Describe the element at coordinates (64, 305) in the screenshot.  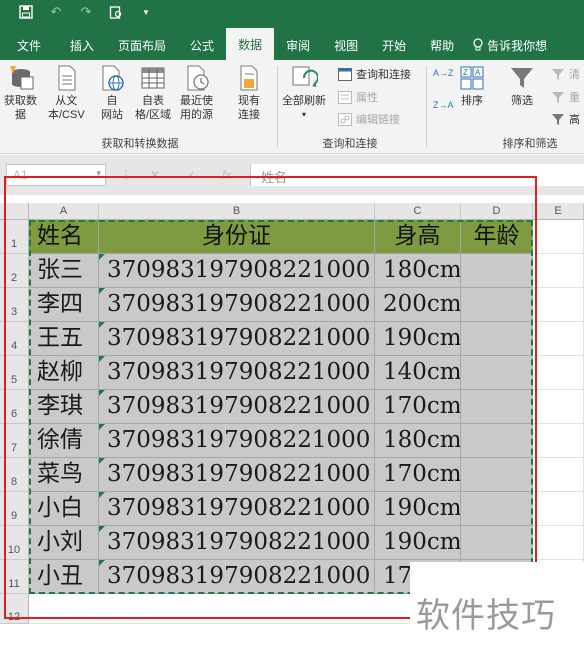
I see `table-cell: 李四` at that location.